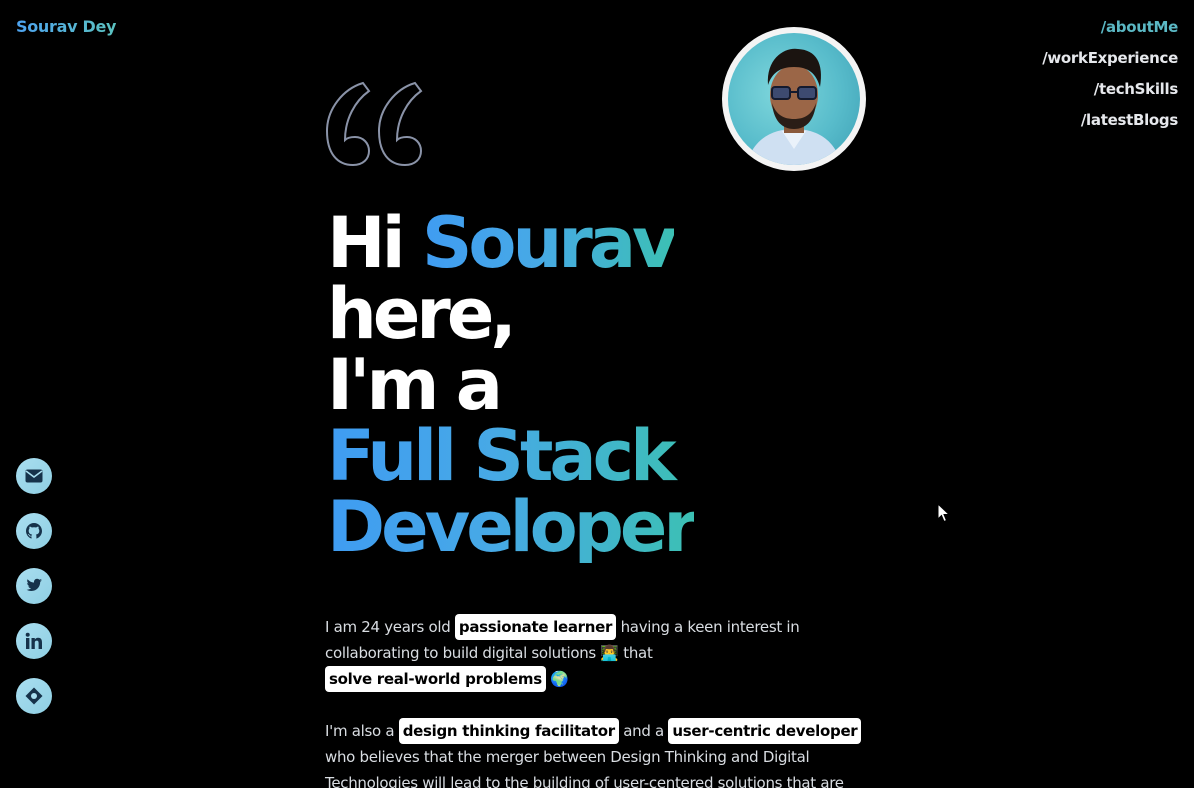 The height and width of the screenshot is (788, 1194). What do you see at coordinates (765, 731) in the screenshot?
I see `highlight-chip: user-centric developer` at bounding box center [765, 731].